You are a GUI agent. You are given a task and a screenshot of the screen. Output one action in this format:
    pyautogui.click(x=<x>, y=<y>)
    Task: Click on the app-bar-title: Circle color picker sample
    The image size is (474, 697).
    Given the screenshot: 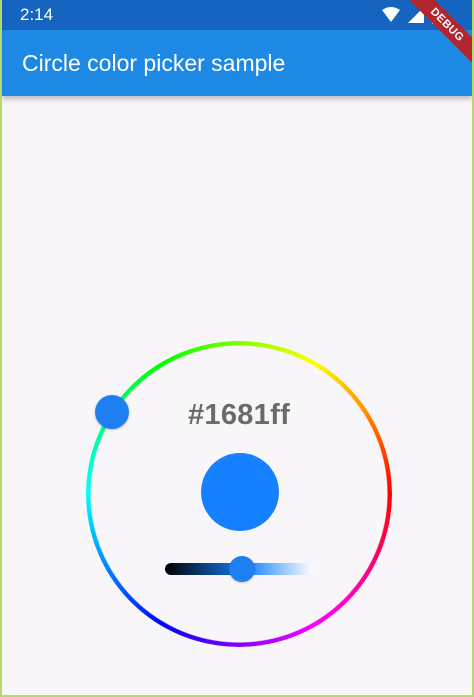 What is the action you would take?
    pyautogui.click(x=154, y=62)
    